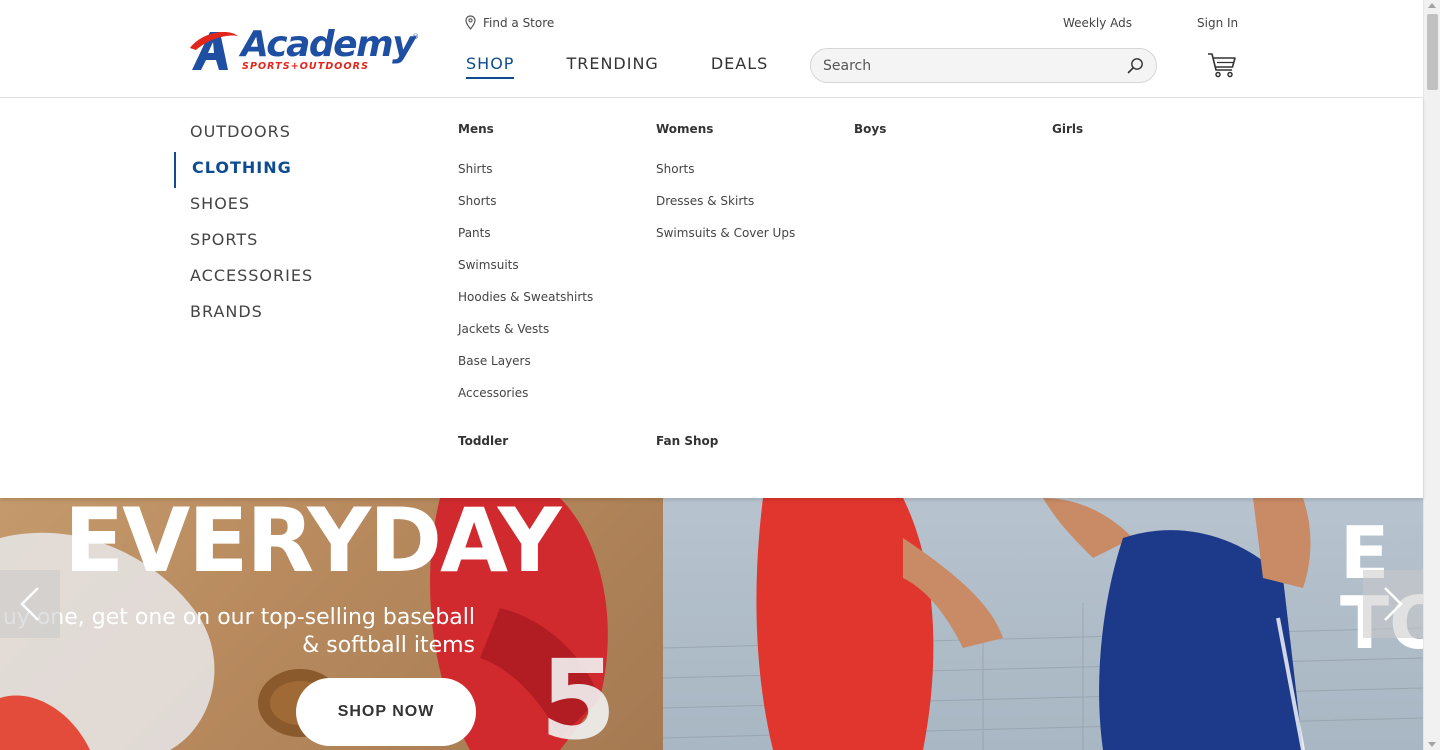 The image size is (1440, 750). What do you see at coordinates (251, 210) in the screenshot?
I see `category-shoes: SHOES` at bounding box center [251, 210].